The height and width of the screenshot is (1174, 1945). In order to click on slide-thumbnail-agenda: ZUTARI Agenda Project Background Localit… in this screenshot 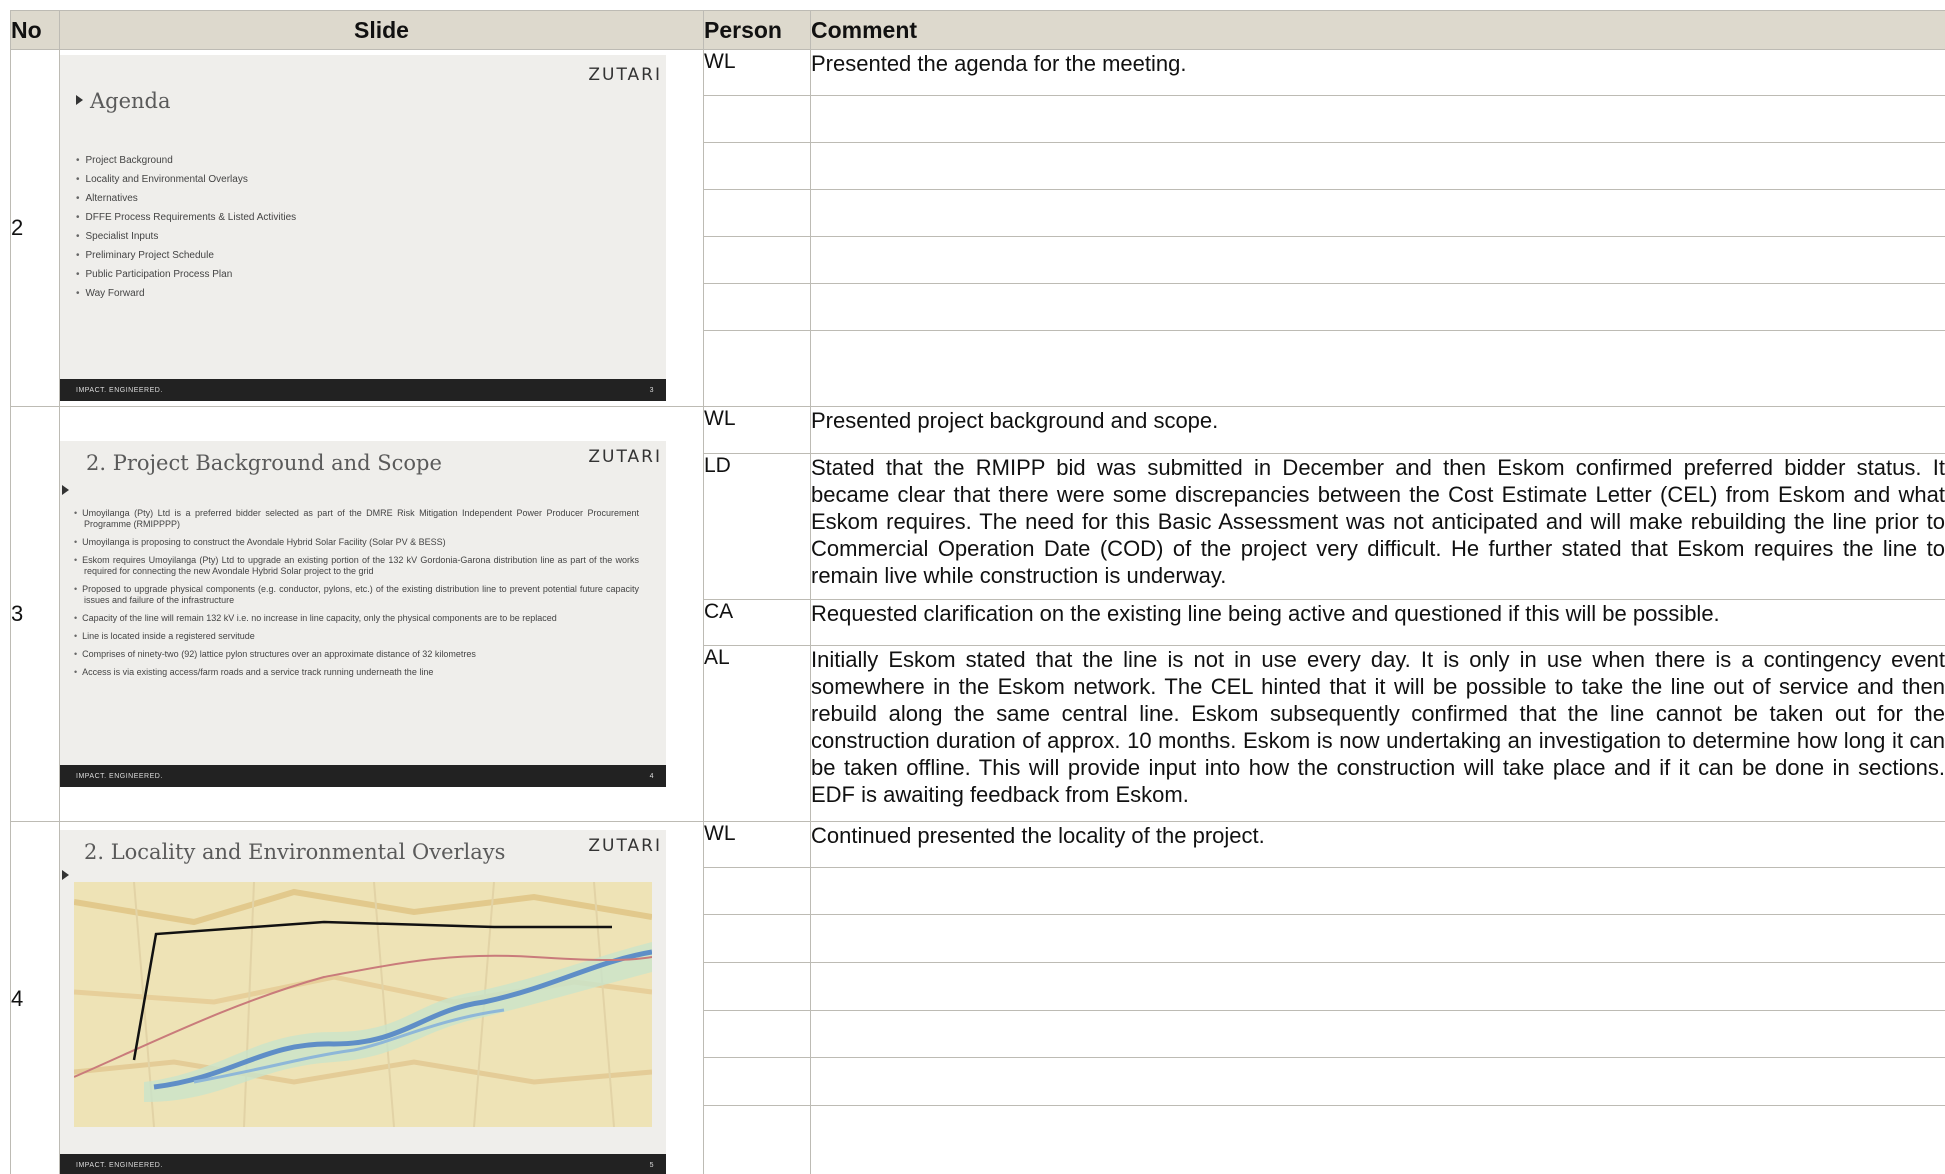, I will do `click(363, 228)`.